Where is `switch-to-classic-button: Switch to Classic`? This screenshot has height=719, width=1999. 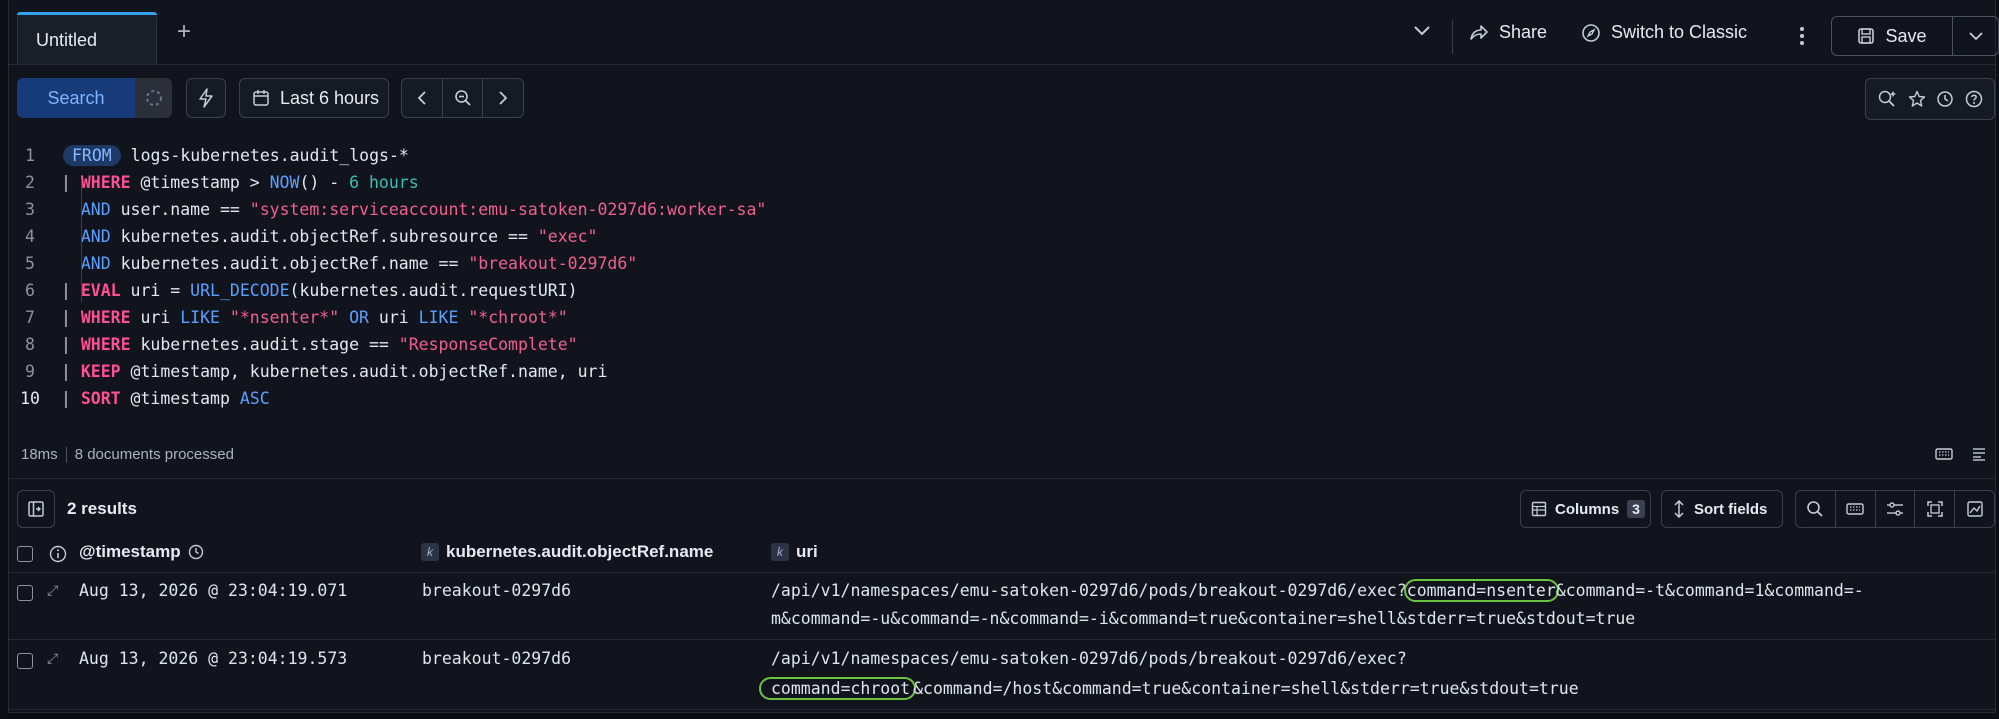 switch-to-classic-button: Switch to Classic is located at coordinates (1664, 32).